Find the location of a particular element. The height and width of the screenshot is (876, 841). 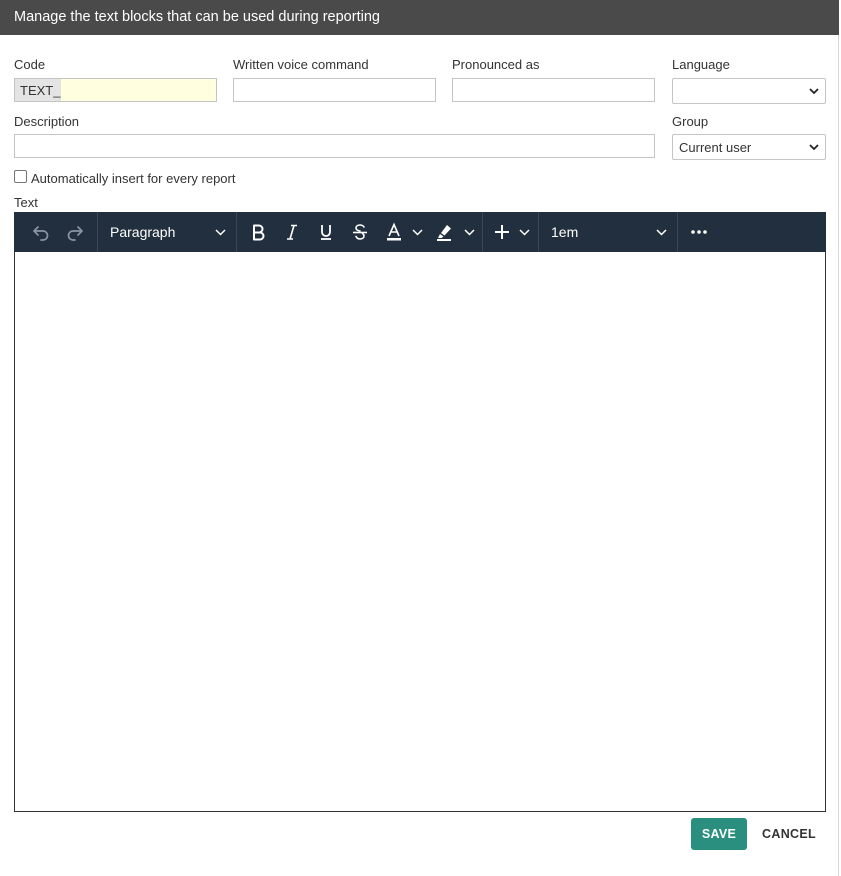

text-color-icon is located at coordinates (394, 231).